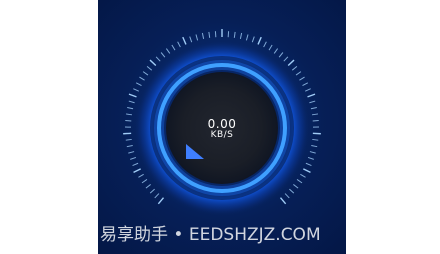  Describe the element at coordinates (222, 124) in the screenshot. I see `speed-value: 0.00` at that location.